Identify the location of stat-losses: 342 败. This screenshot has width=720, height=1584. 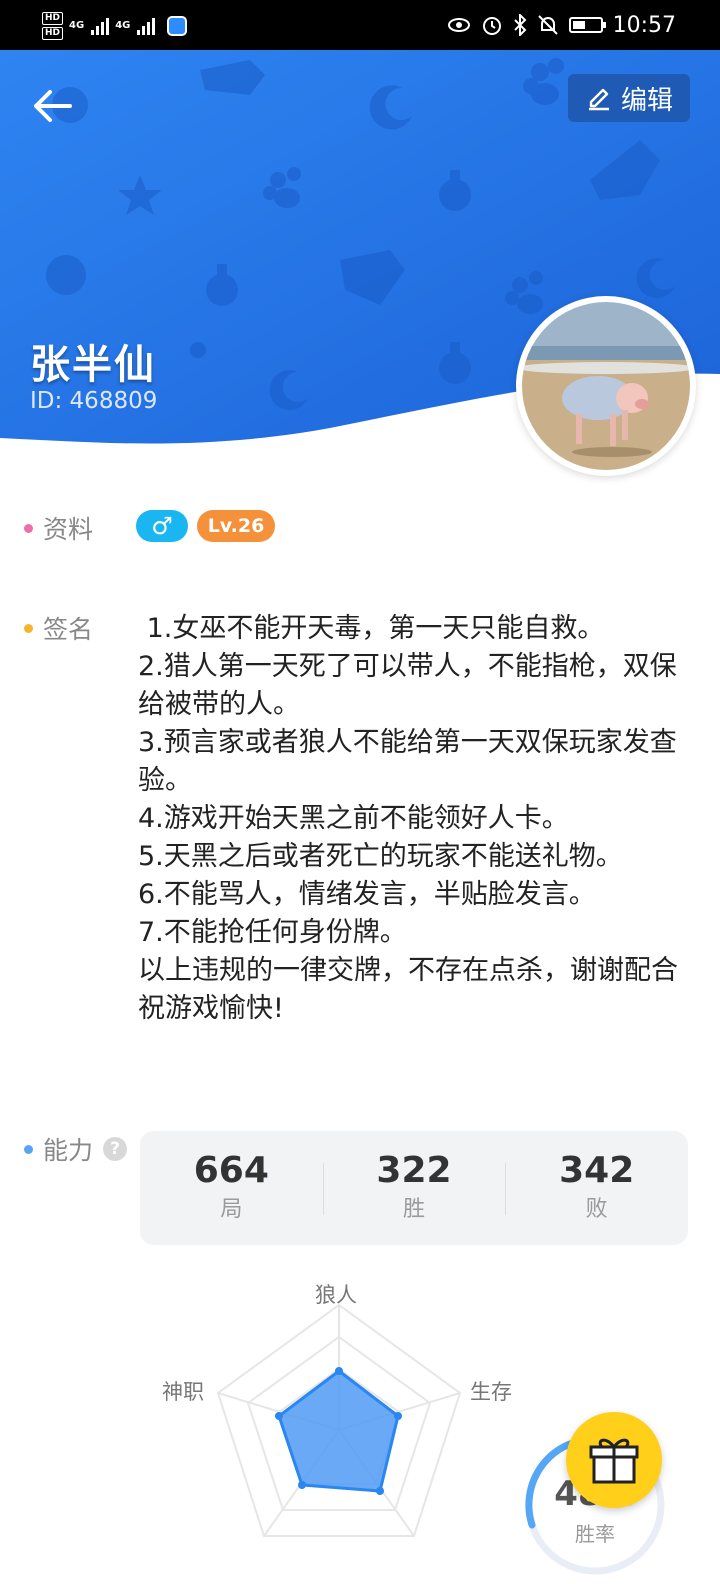
(596, 1188).